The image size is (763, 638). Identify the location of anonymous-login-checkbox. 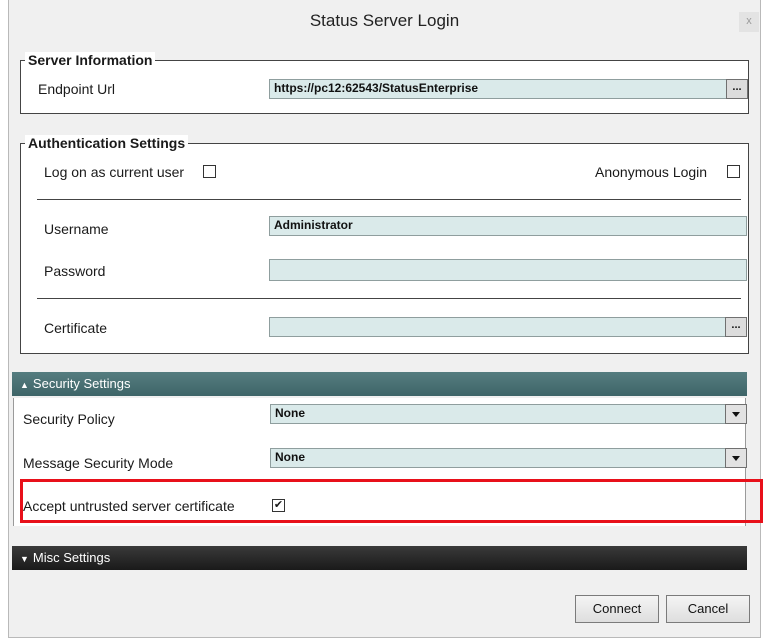
(733, 171).